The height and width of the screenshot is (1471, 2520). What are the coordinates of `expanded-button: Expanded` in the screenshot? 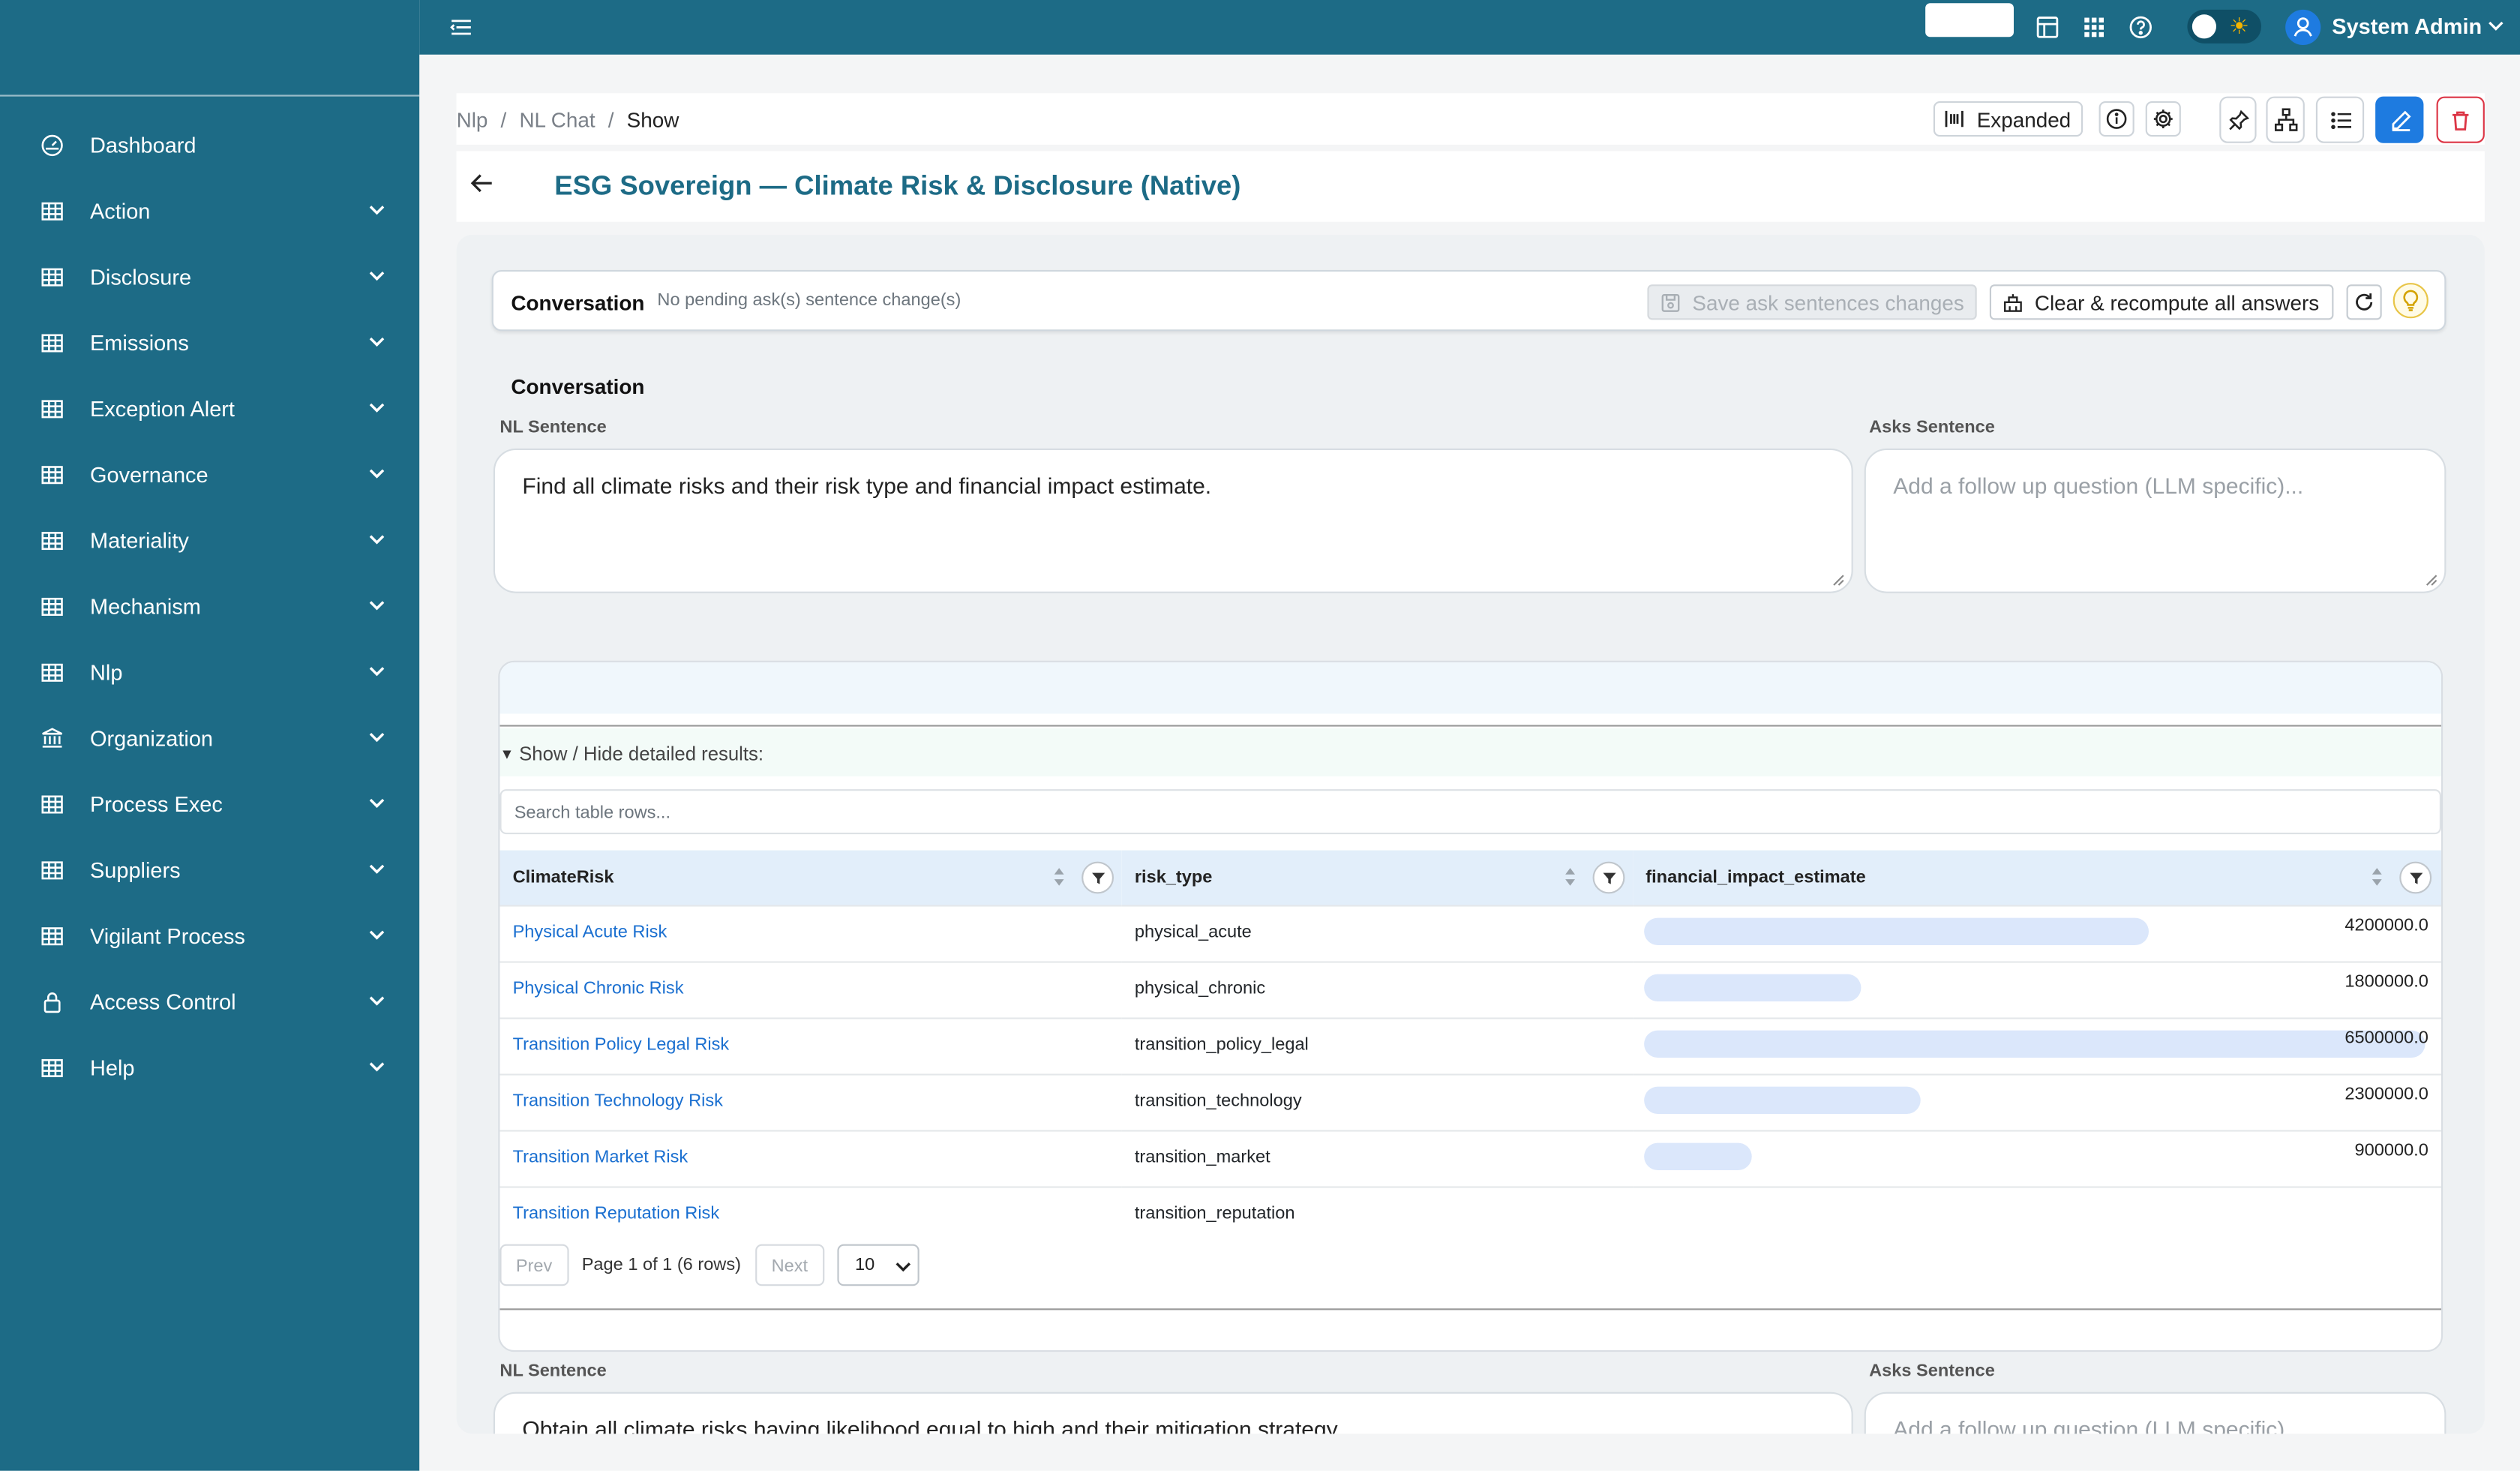 It's located at (2008, 119).